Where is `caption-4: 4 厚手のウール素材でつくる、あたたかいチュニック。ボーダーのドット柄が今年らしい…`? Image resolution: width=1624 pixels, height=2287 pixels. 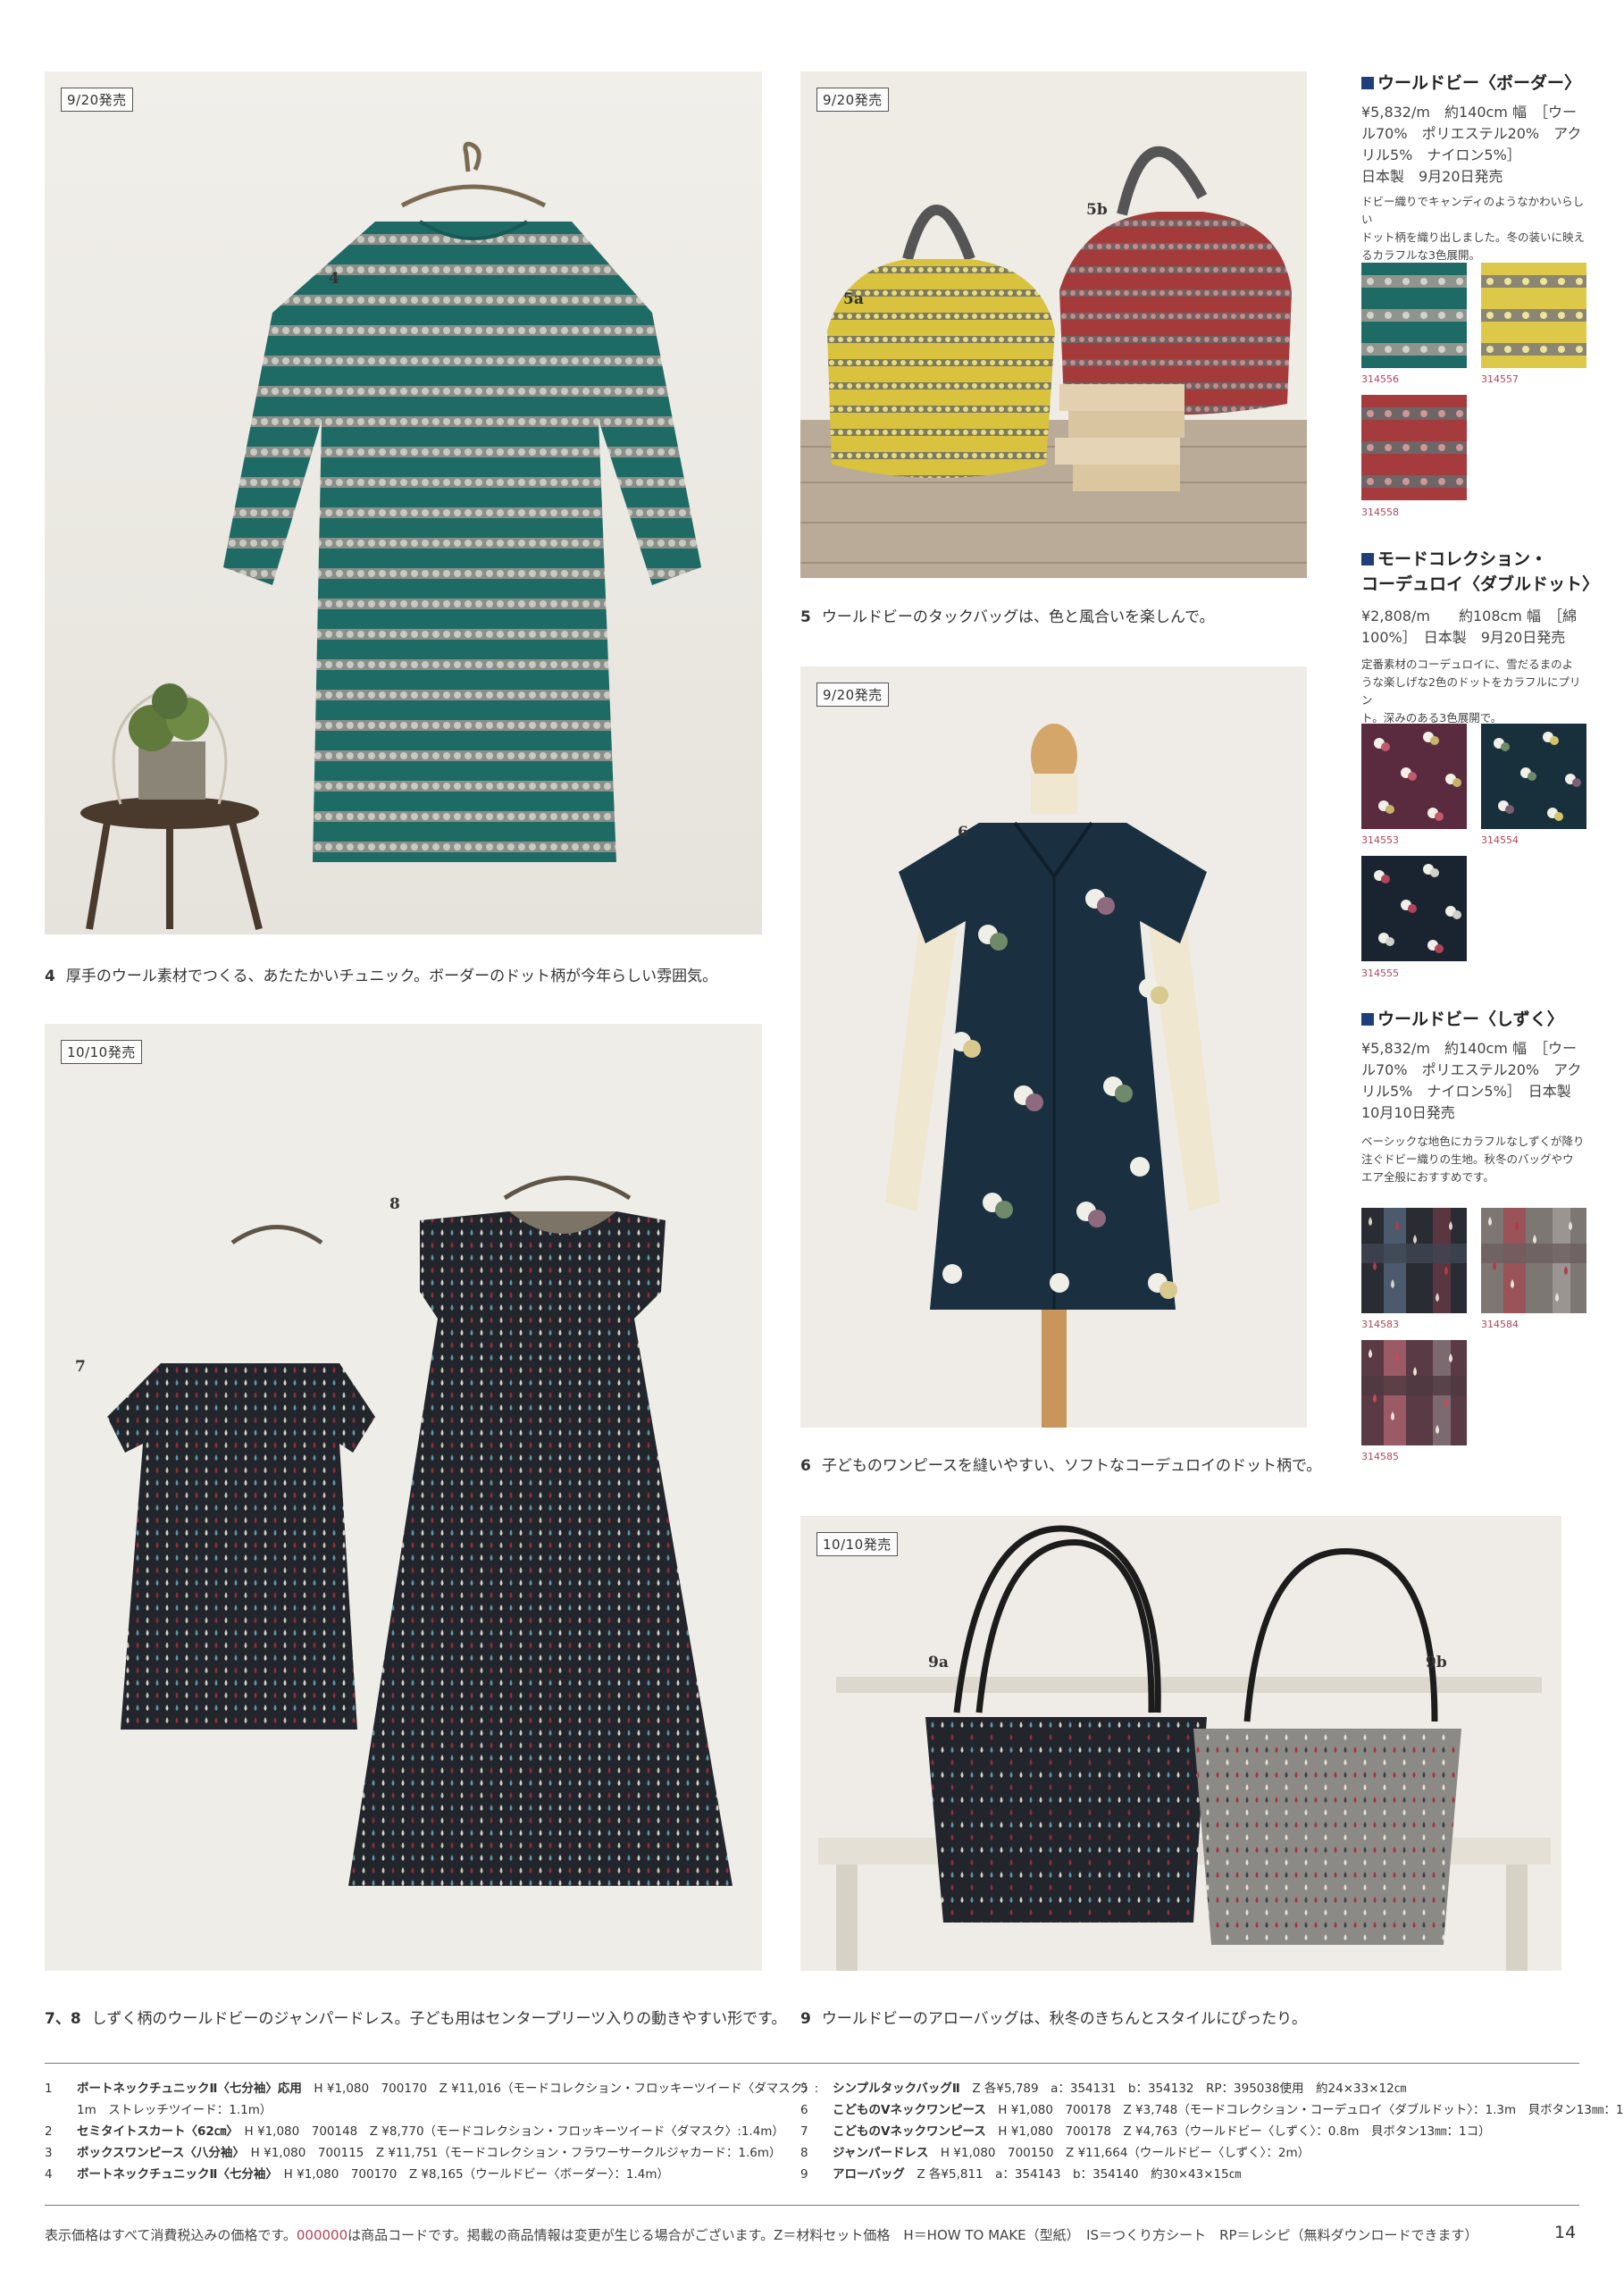
caption-4: 4 厚手のウール素材でつくる、あたたかいチュニック。ボーダーのドット柄が今年らしい… is located at coordinates (381, 974).